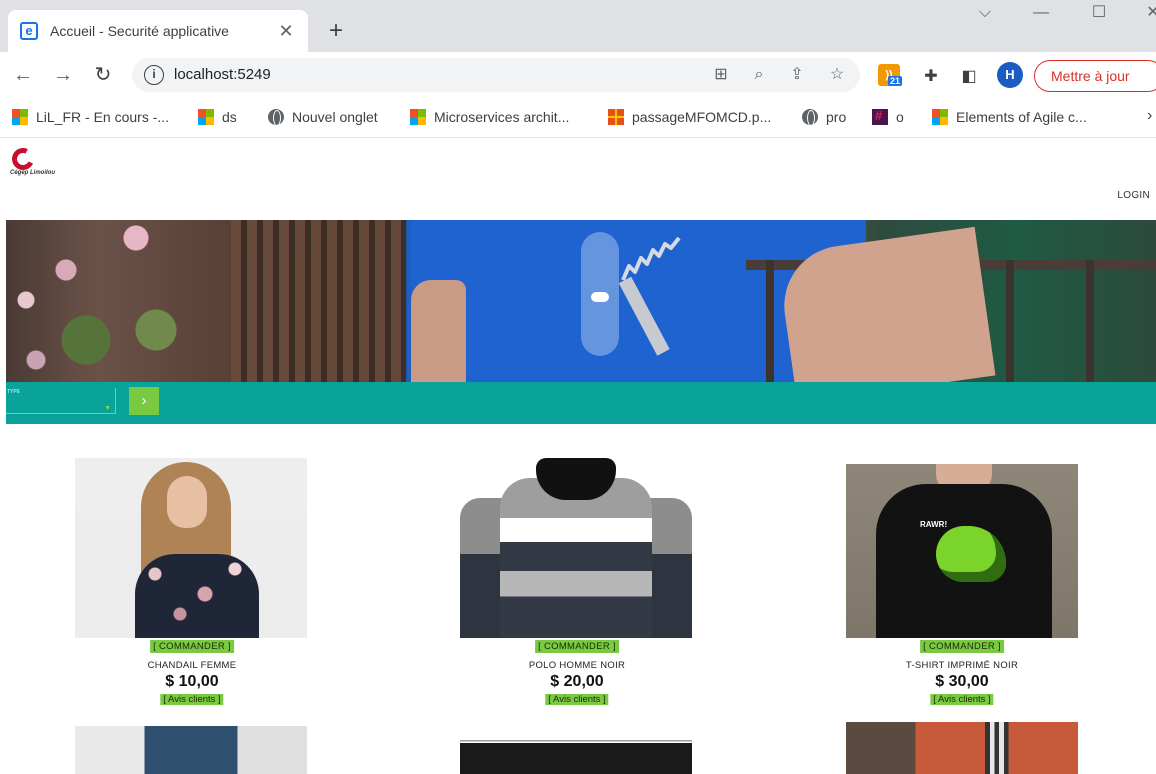  I want to click on site-favicon-icon: e, so click(29, 31).